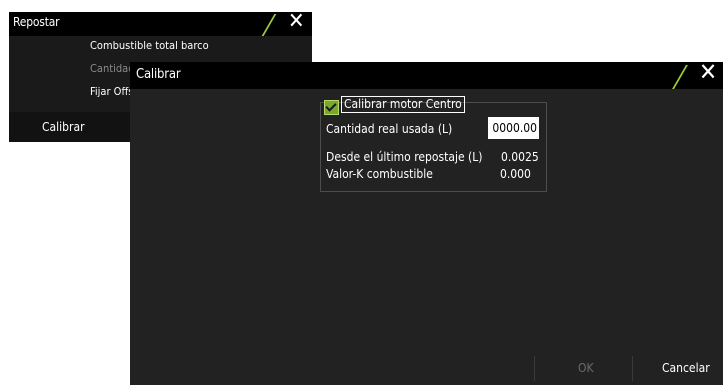  I want to click on desde-label: Desde el último repostaje (L), so click(404, 157).